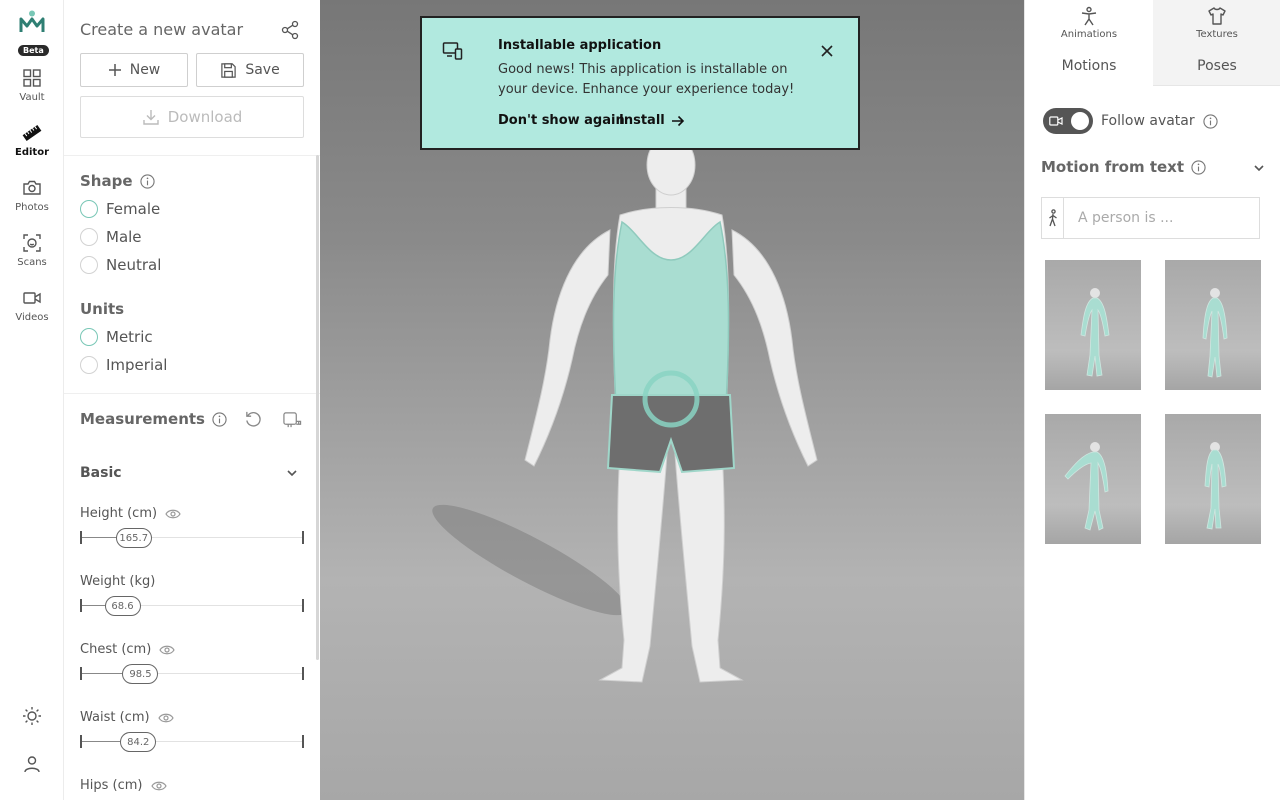 The height and width of the screenshot is (800, 1280). I want to click on left-nav: Beta Vault Editor Photos Scans Videos, so click(32, 400).